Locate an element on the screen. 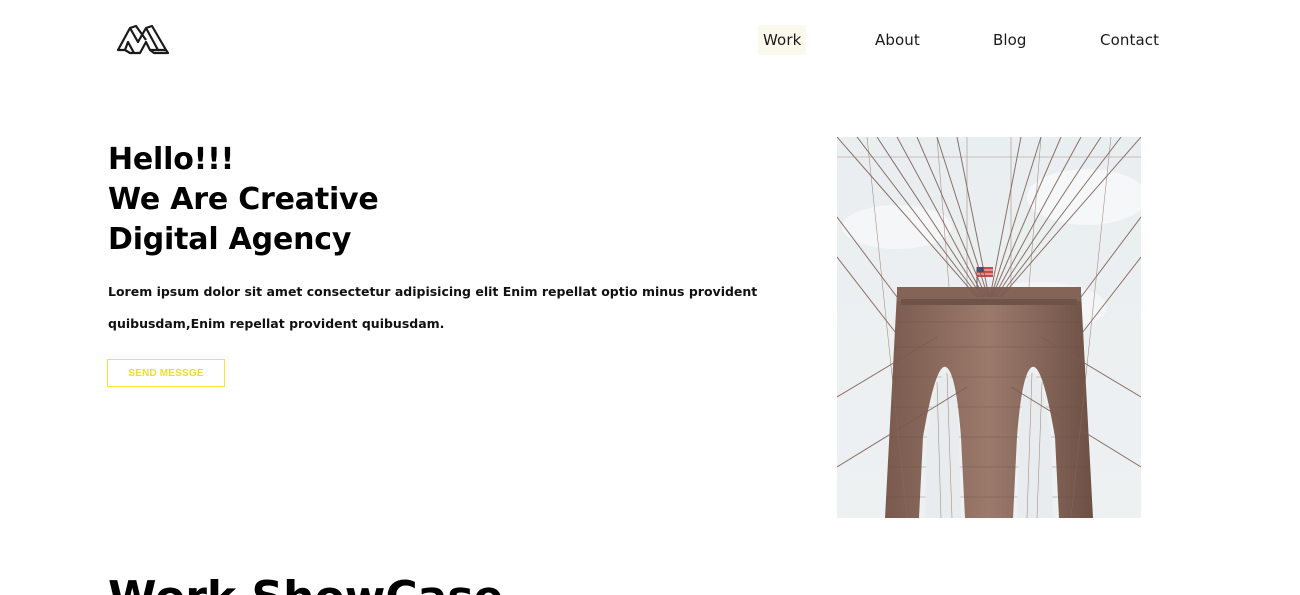  hero-title-line-3: Digital Agency is located at coordinates (230, 239).